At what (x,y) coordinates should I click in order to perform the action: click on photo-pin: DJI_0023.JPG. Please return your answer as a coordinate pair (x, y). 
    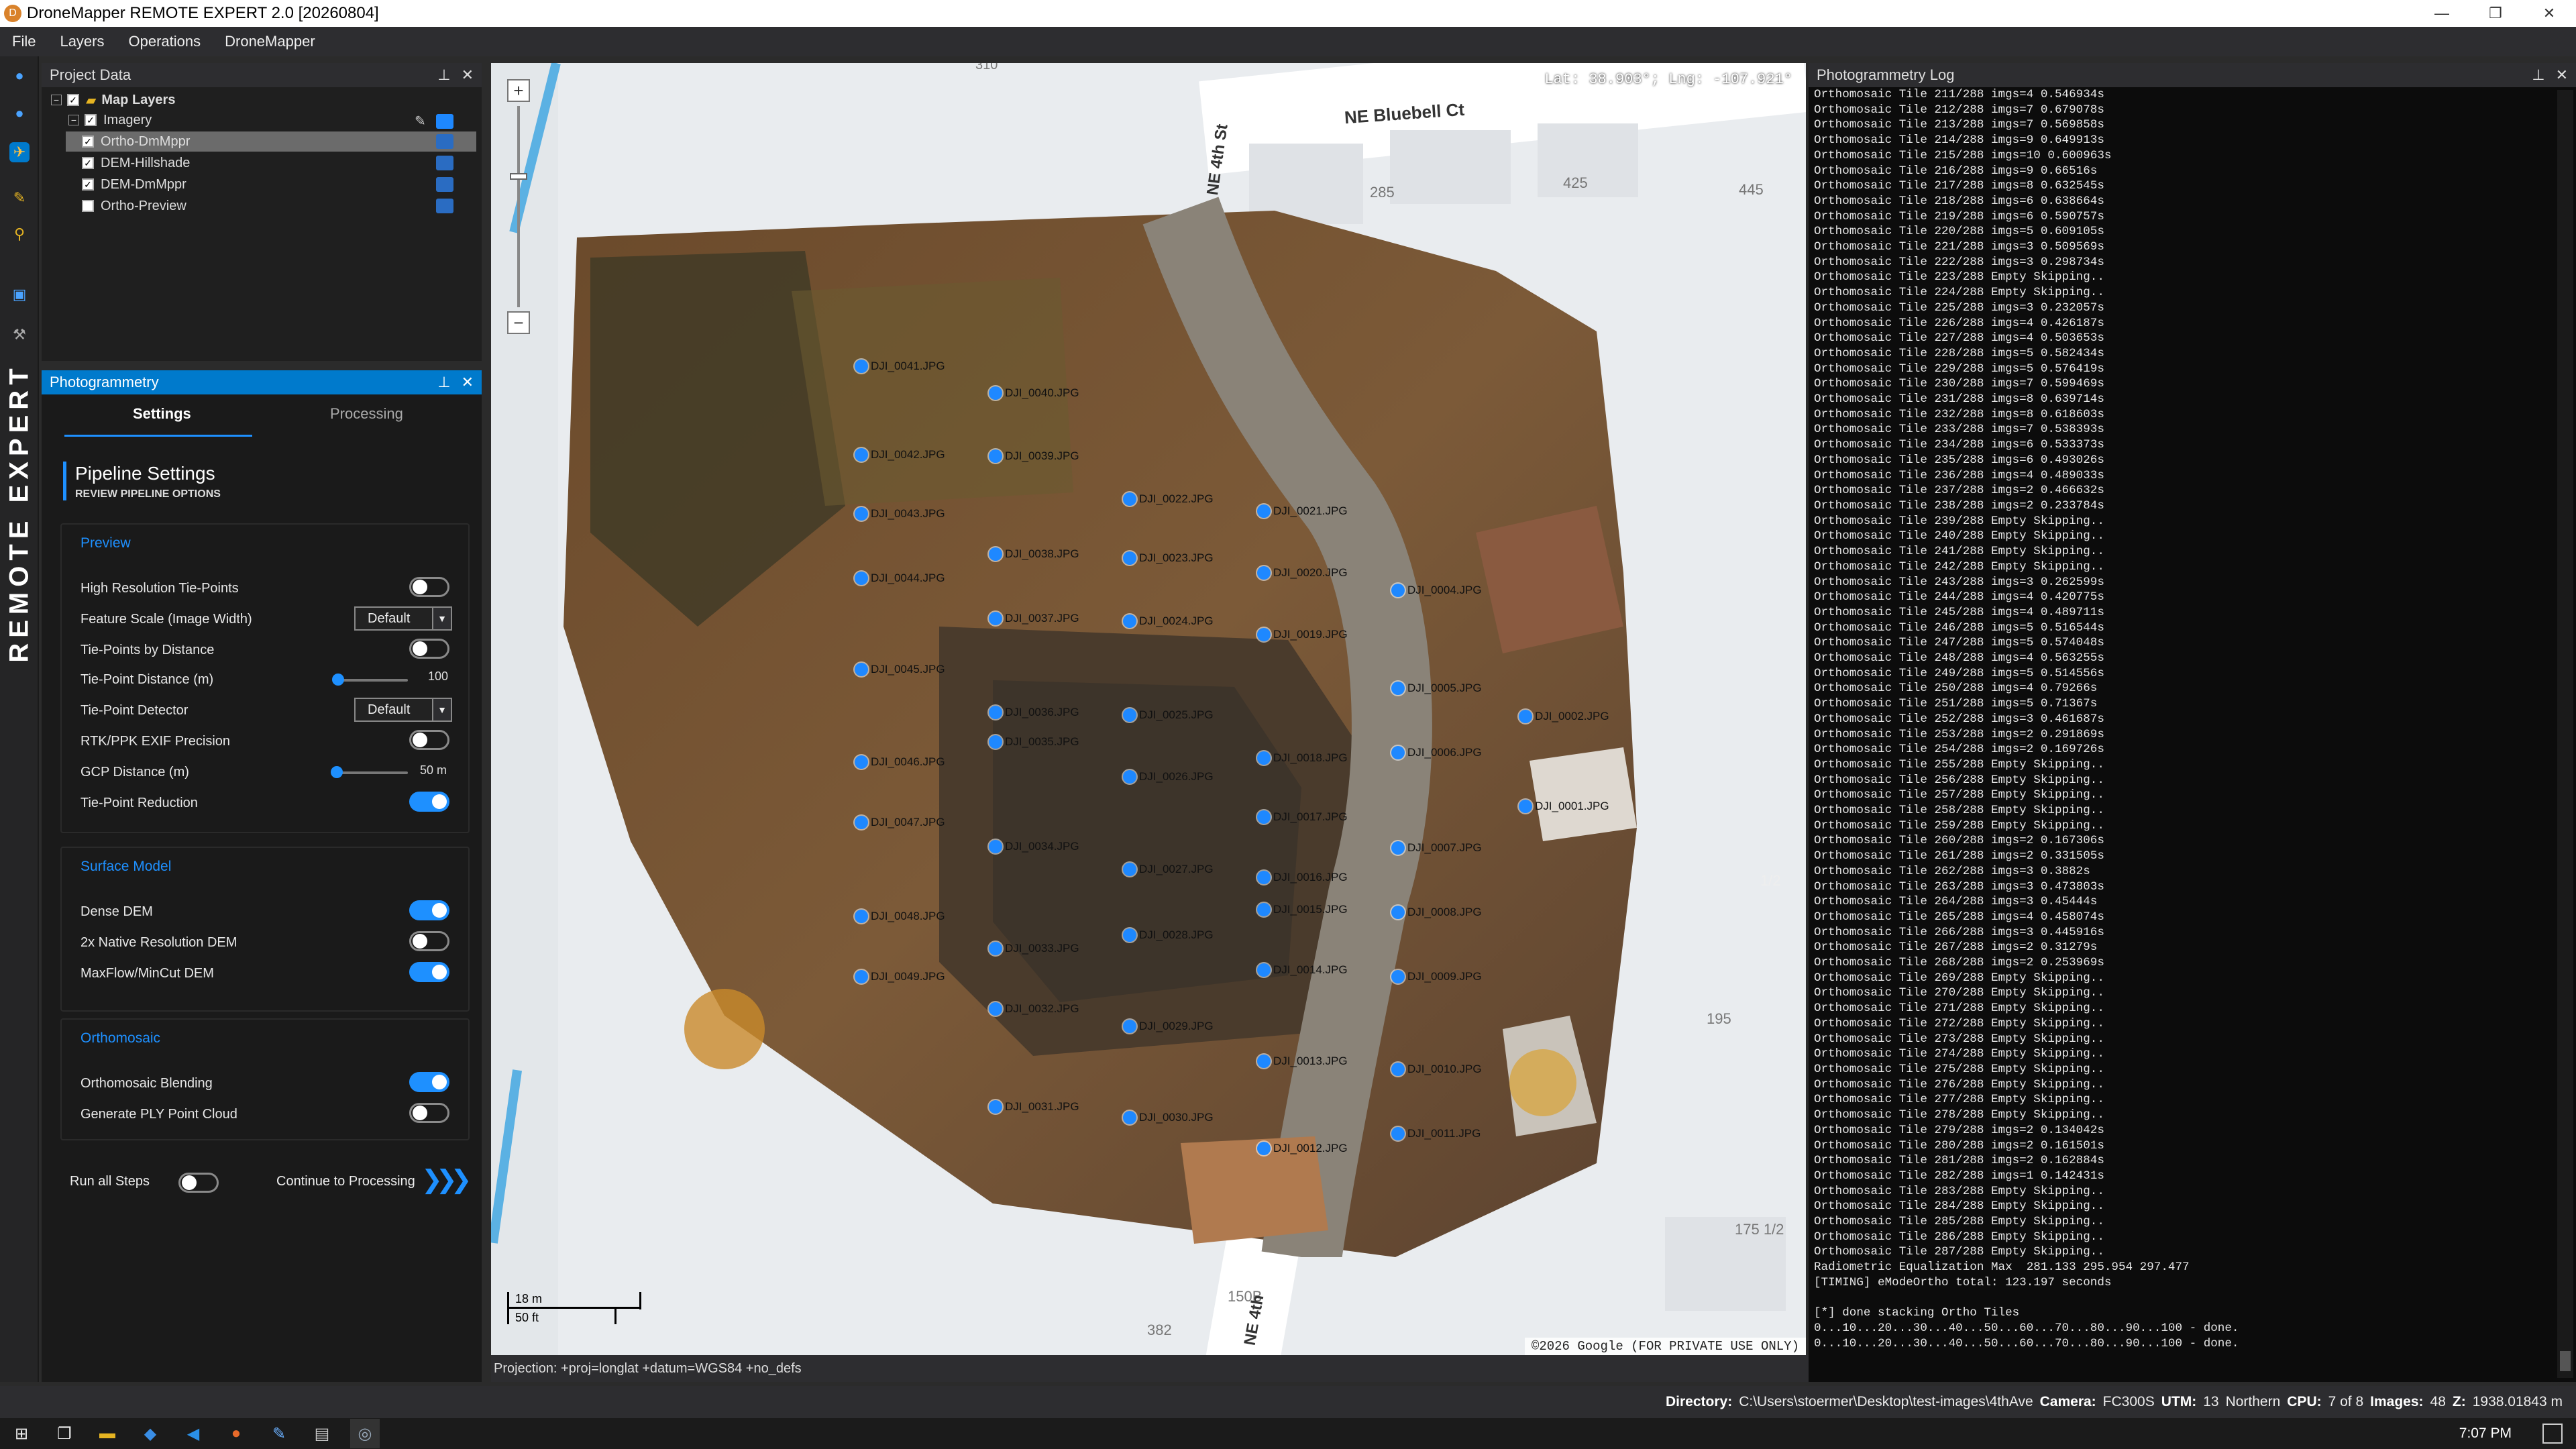
    Looking at the image, I should click on (1168, 558).